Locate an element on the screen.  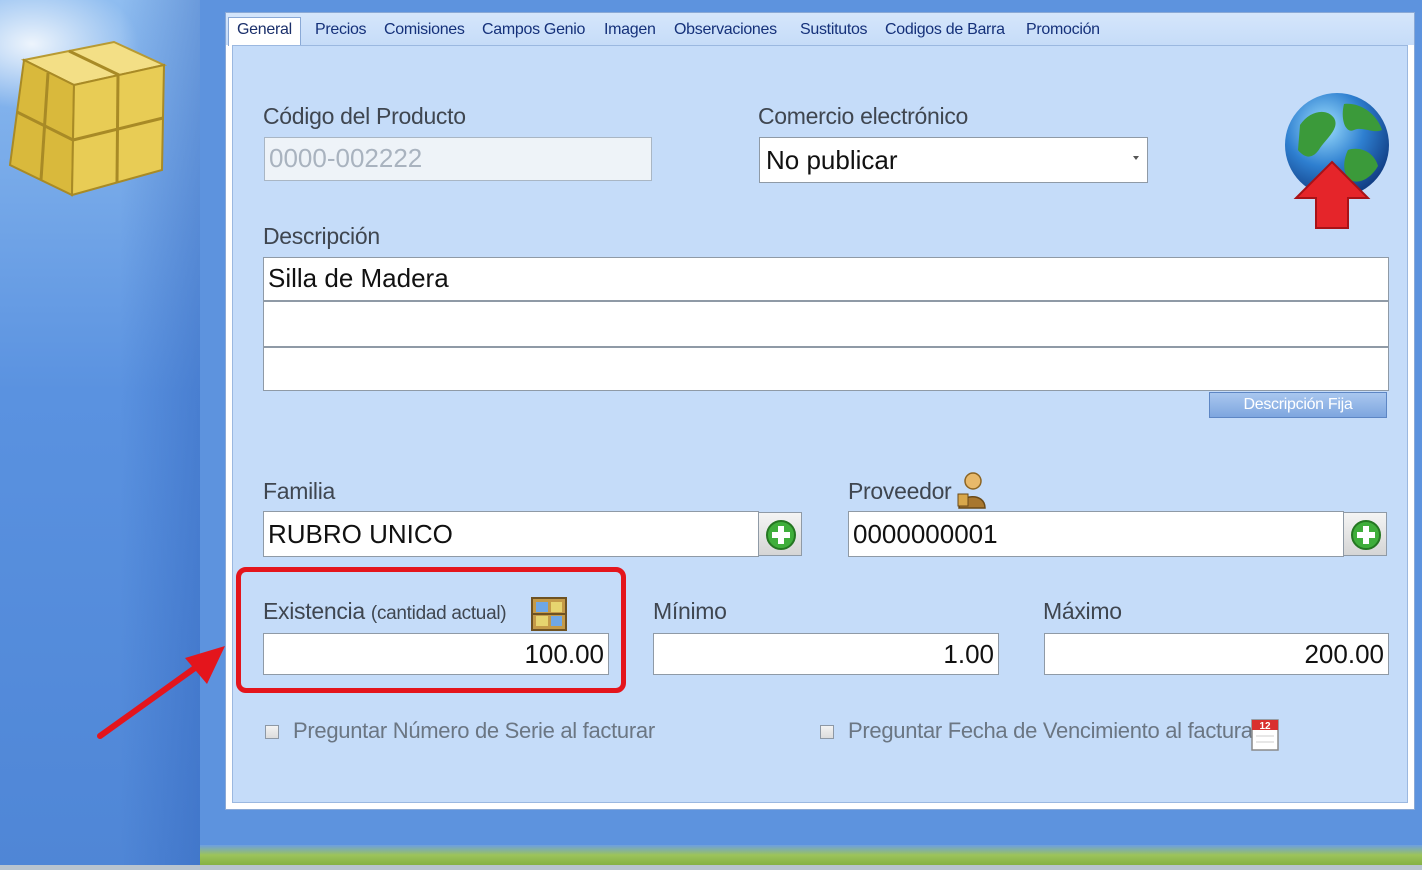
tab-campos-genio: Campos Genio is located at coordinates (533, 30).